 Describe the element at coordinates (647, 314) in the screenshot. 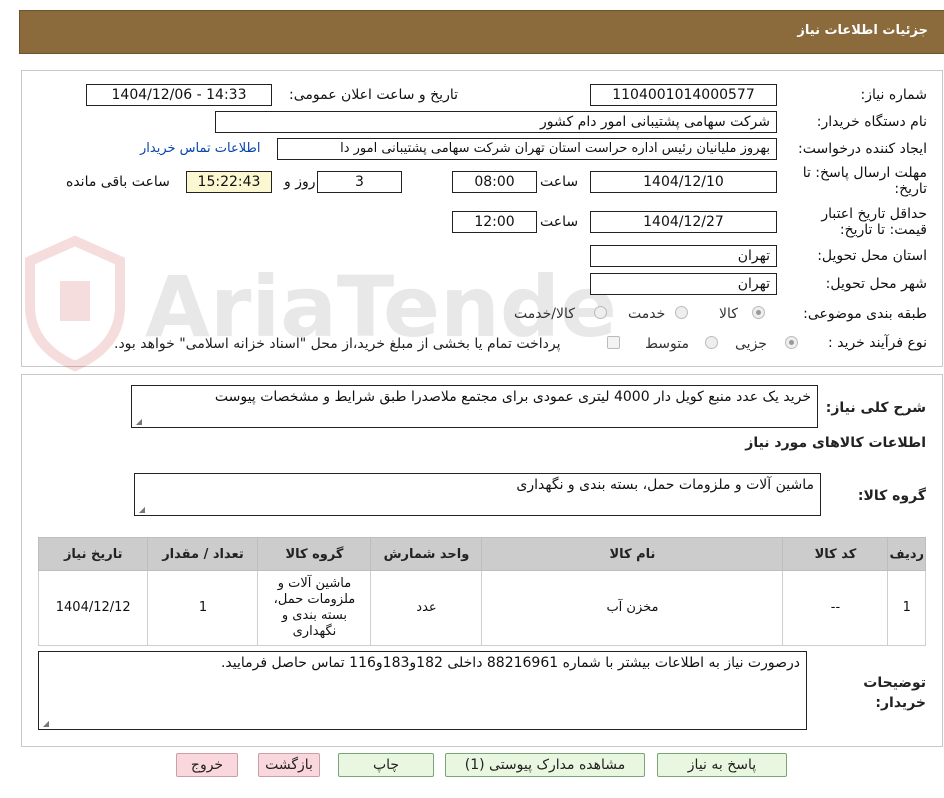

I see `category-option-service: خدمت` at that location.